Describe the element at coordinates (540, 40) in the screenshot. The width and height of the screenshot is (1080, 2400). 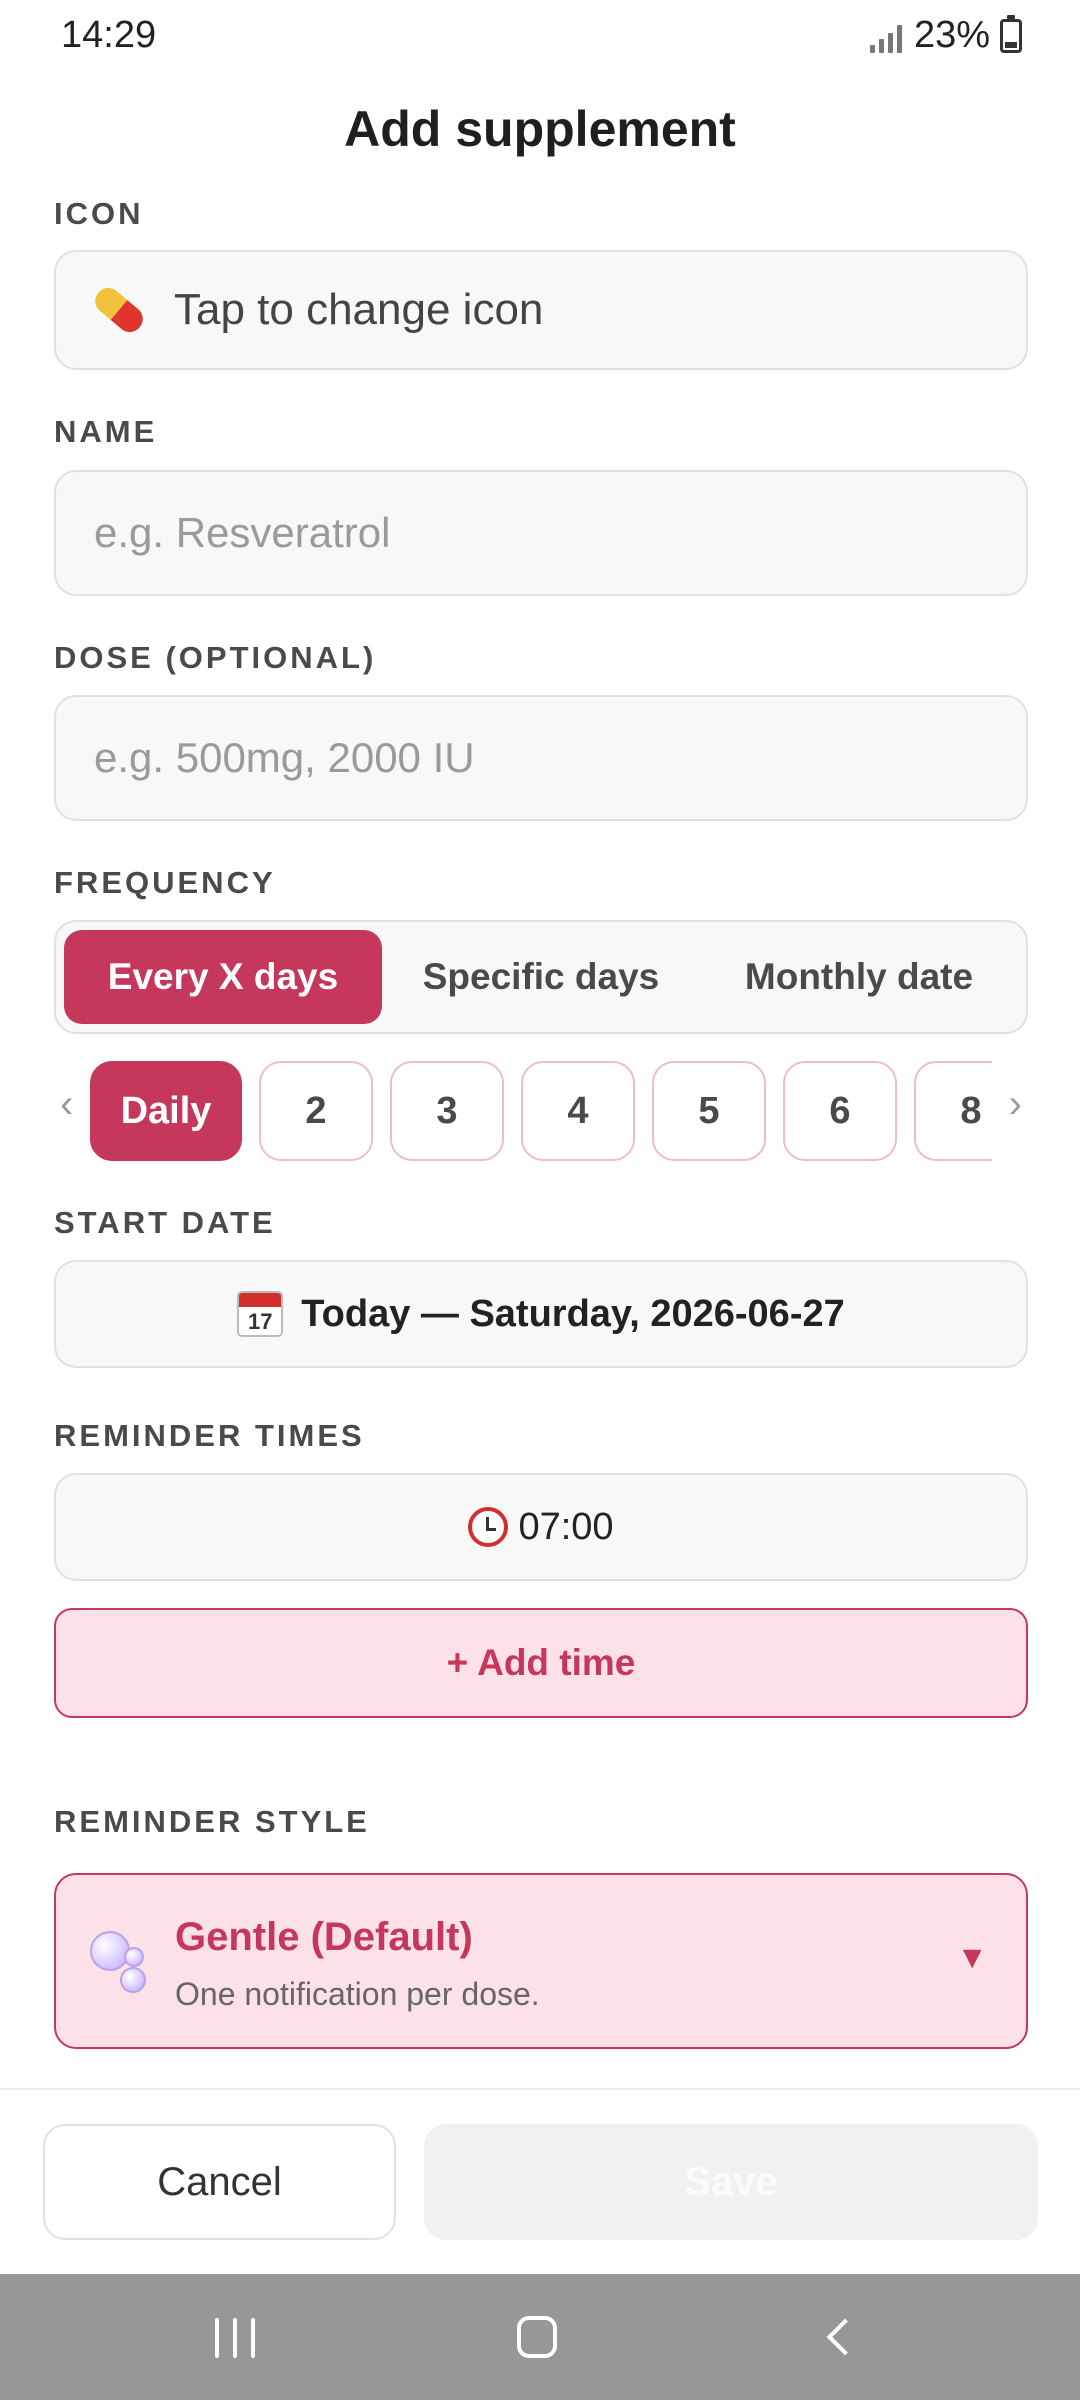
I see `status-bar: 14:29 23%` at that location.